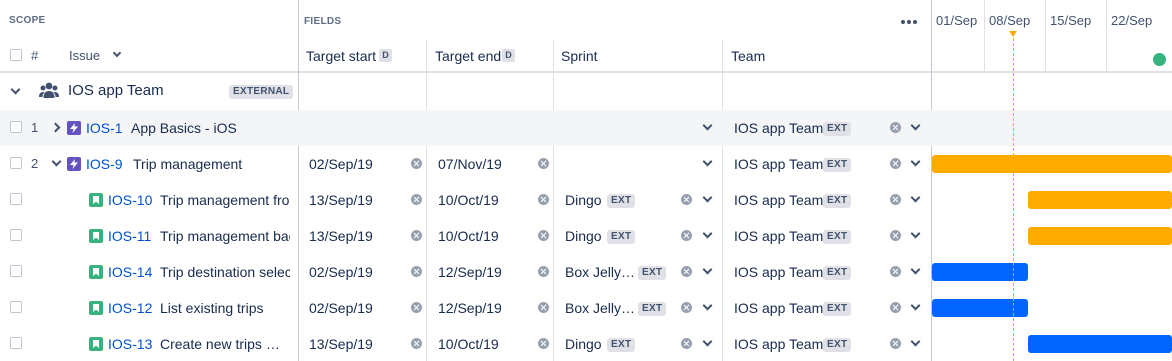 The image size is (1172, 361). What do you see at coordinates (586, 91) in the screenshot?
I see `group-row: IOS app Team EXTERNAL` at bounding box center [586, 91].